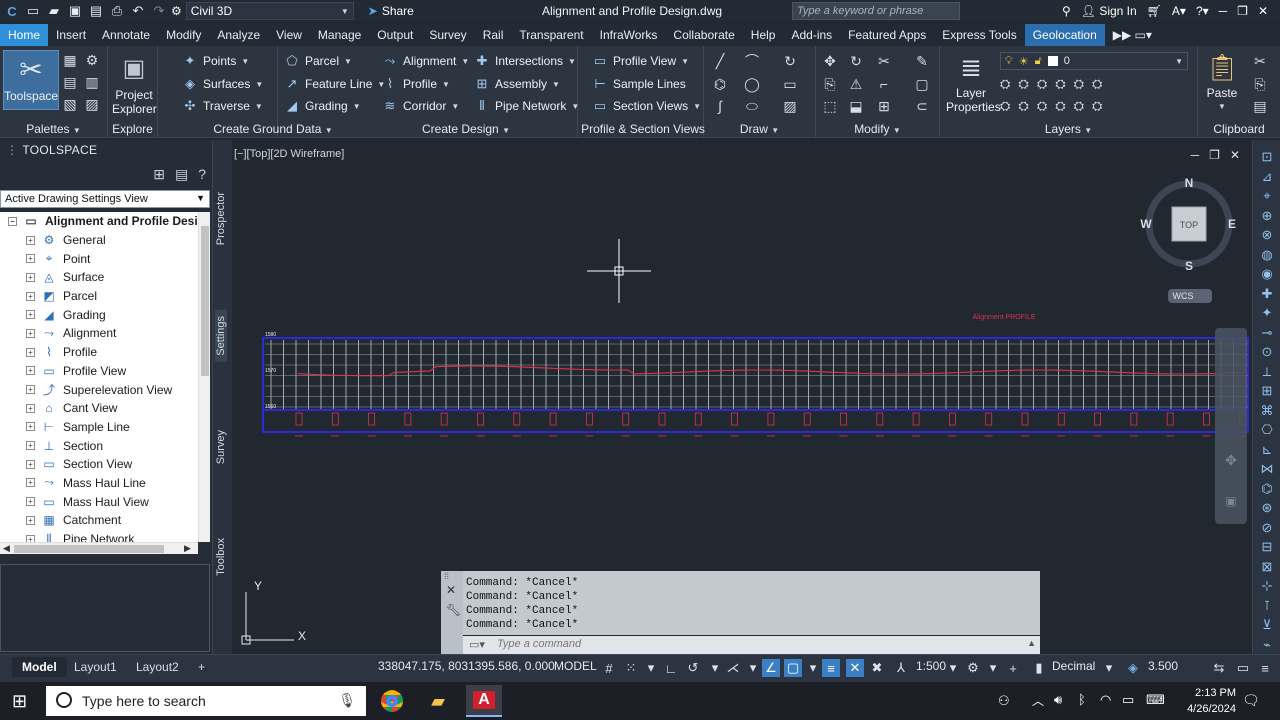  I want to click on intersections-button: ✚ Intersections ▼, so click(525, 61).